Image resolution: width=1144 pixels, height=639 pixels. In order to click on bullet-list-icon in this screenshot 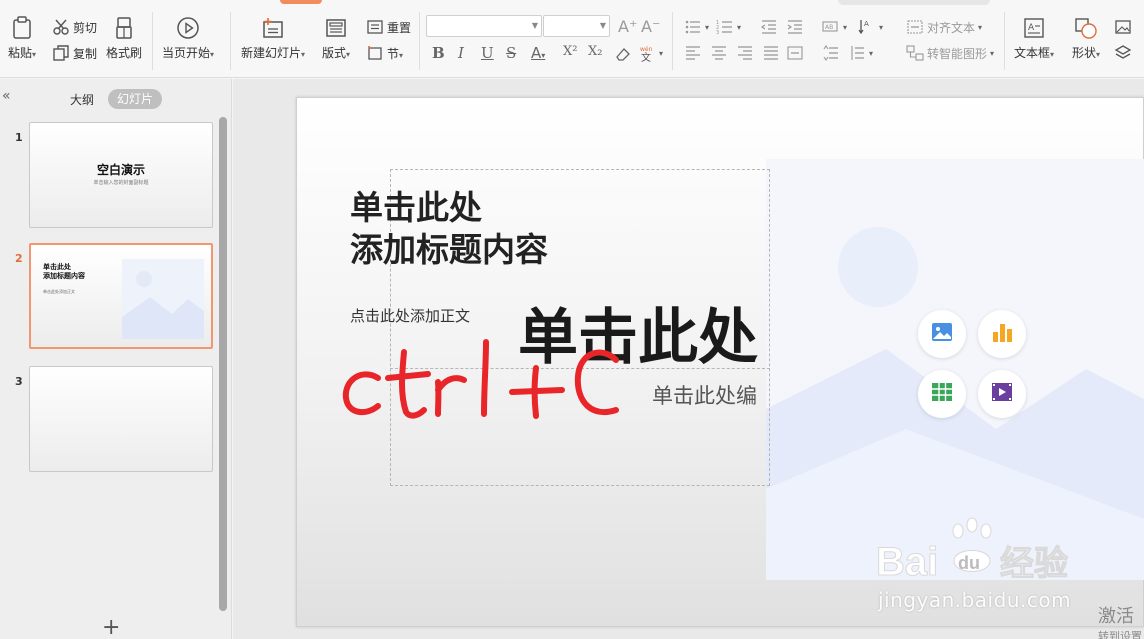, I will do `click(693, 27)`.